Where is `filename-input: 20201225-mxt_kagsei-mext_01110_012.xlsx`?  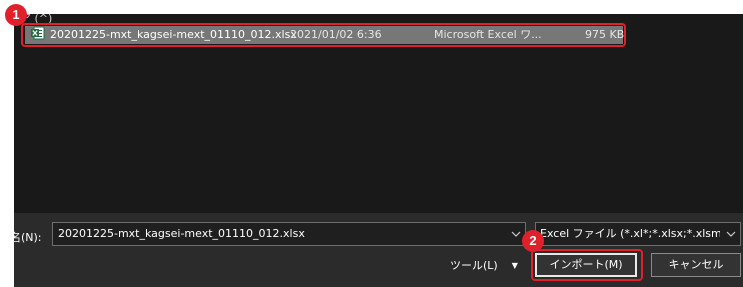
filename-input: 20201225-mxt_kagsei-mext_01110_012.xlsx is located at coordinates (289, 234).